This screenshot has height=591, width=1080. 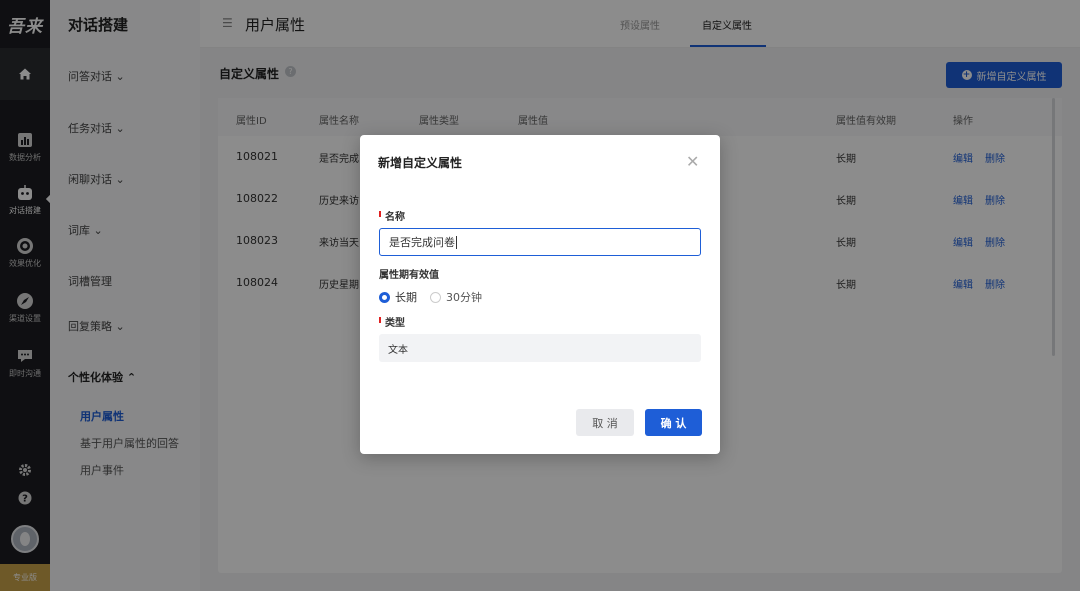 I want to click on type-label: 类型, so click(x=395, y=323).